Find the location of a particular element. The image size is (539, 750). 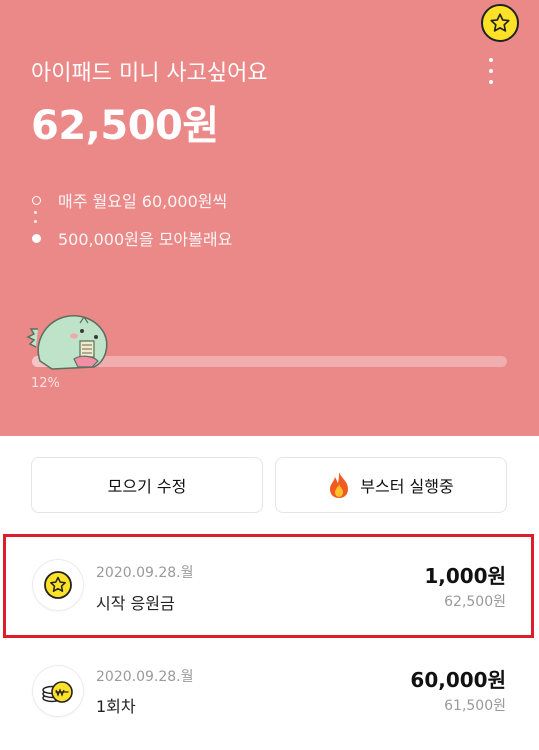

goal-title: 아이패드 미니 사고싶어요 is located at coordinates (149, 73).